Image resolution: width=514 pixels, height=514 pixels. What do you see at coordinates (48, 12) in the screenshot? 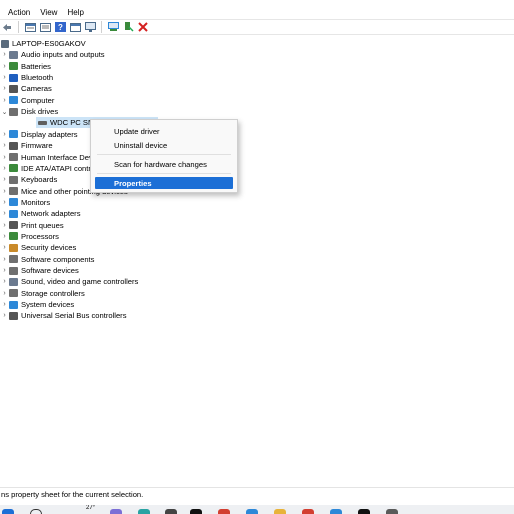
I see `menu-view: View` at bounding box center [48, 12].